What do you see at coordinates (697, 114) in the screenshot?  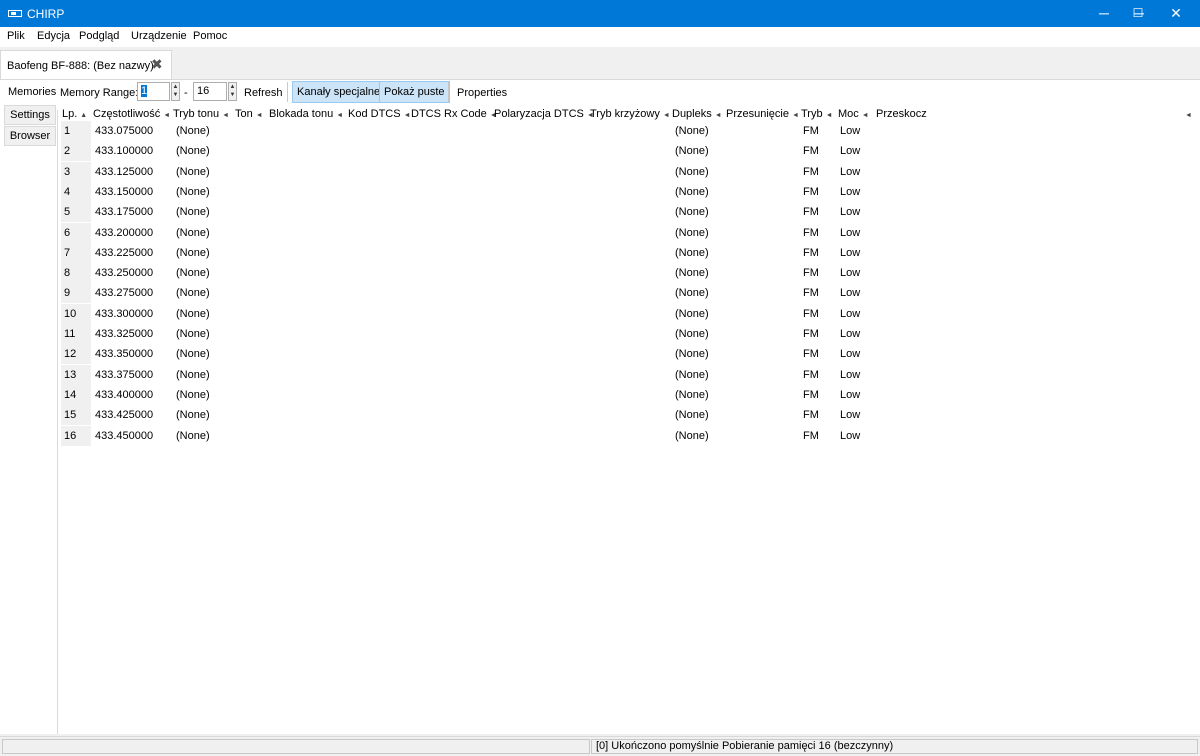 I see `header-duplex: Dupleks ◄` at bounding box center [697, 114].